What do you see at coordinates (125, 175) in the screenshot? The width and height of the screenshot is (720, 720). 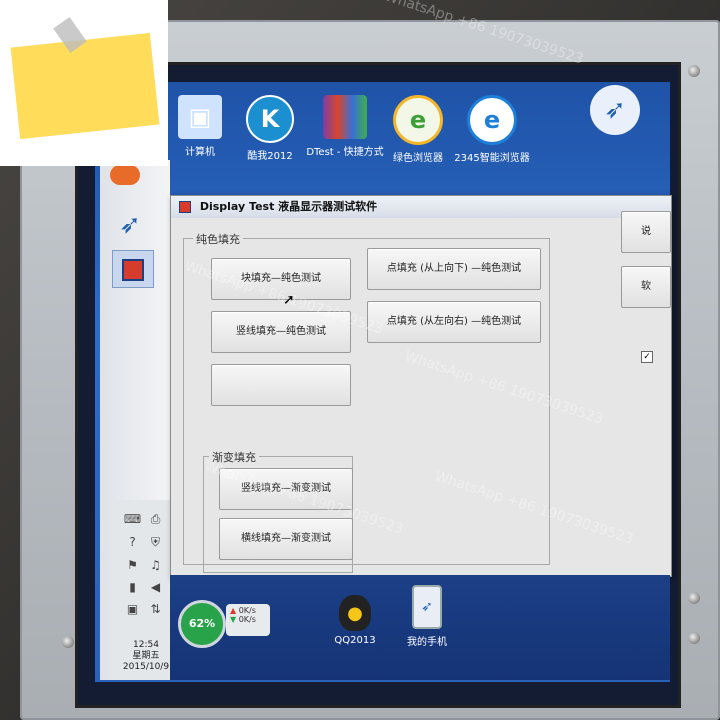 I see `start-orb-icon` at bounding box center [125, 175].